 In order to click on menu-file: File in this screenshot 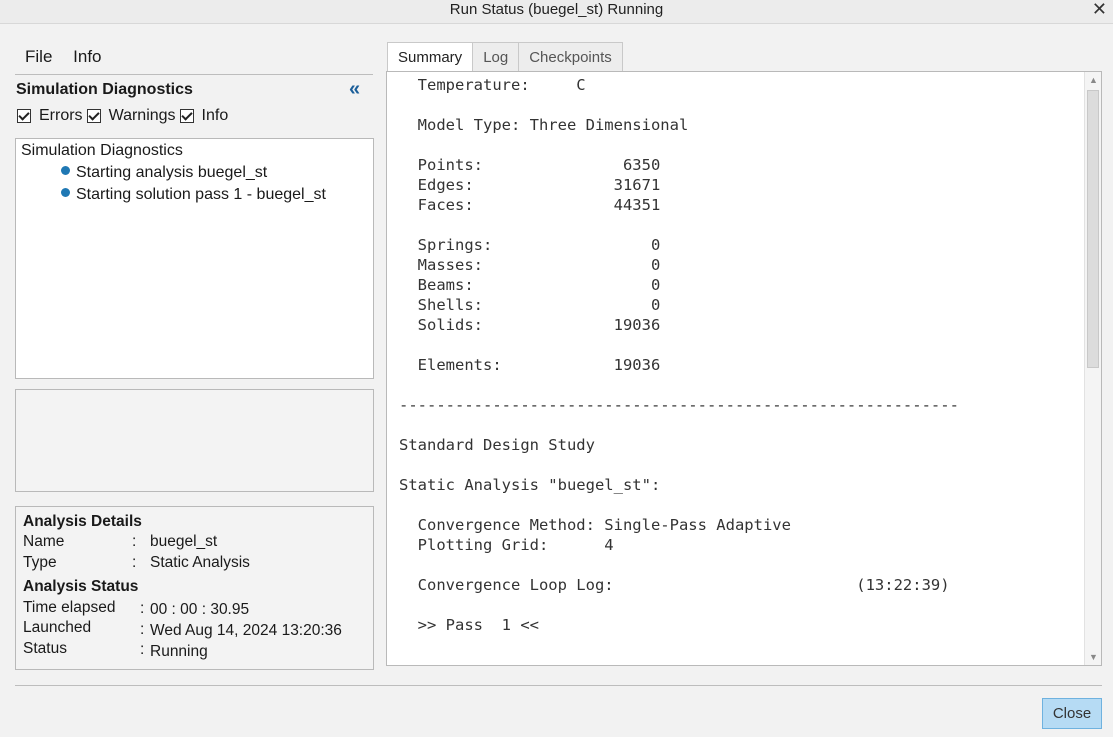, I will do `click(38, 56)`.